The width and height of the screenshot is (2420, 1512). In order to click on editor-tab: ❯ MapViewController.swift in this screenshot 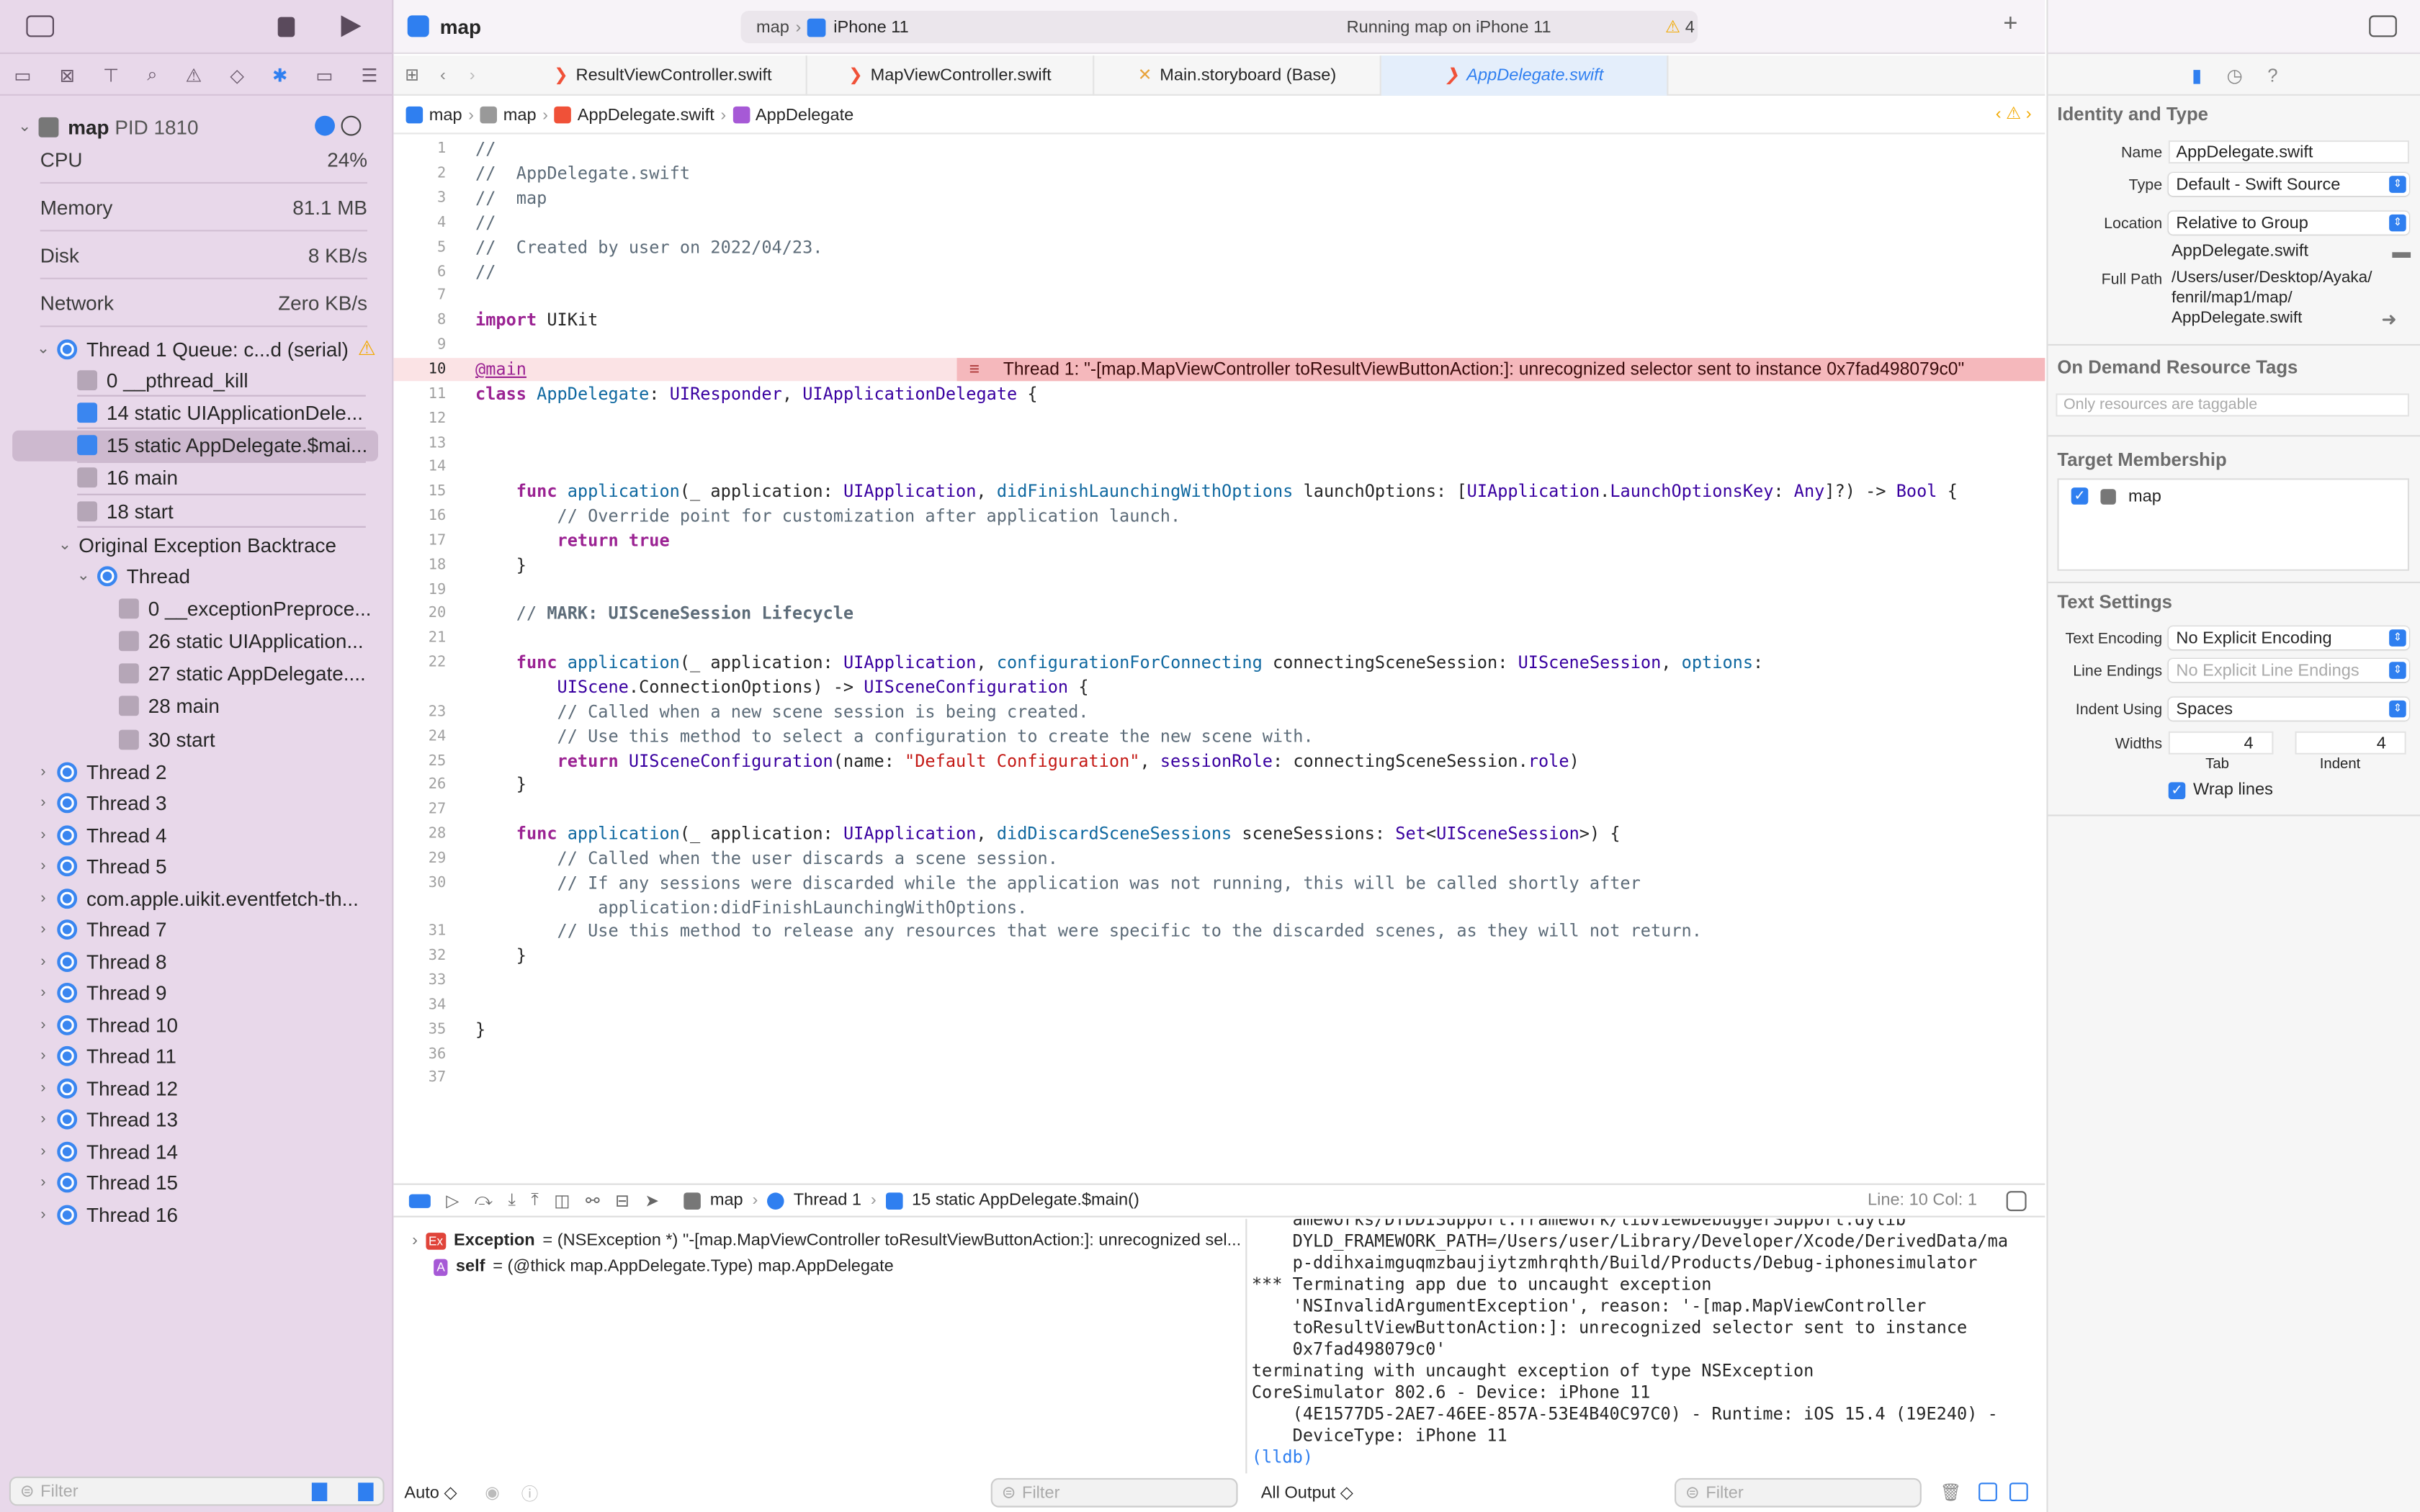, I will do `click(951, 75)`.